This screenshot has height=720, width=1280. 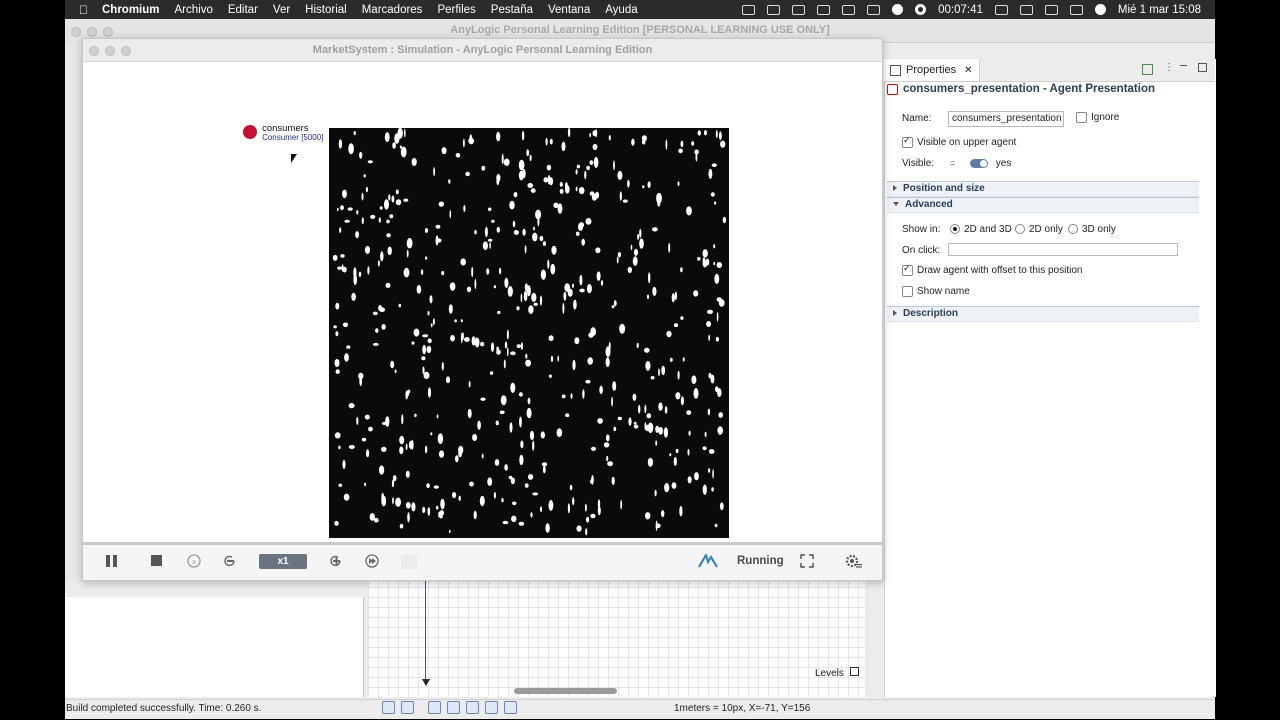 I want to click on speed-indicator: x1, so click(x=283, y=561).